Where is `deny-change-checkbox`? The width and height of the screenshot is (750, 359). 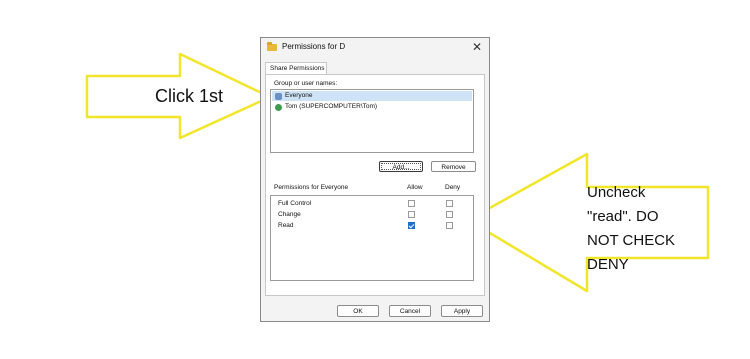 deny-change-checkbox is located at coordinates (449, 214).